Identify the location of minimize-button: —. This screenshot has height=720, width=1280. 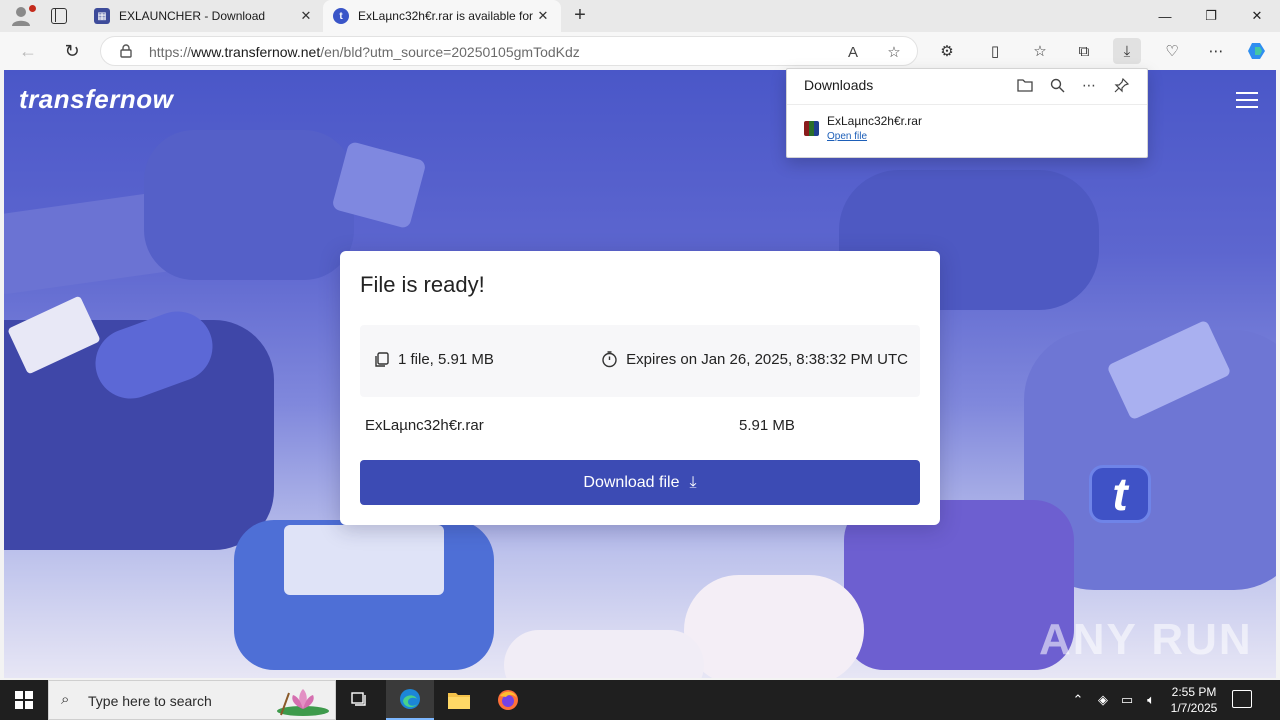
(1165, 16).